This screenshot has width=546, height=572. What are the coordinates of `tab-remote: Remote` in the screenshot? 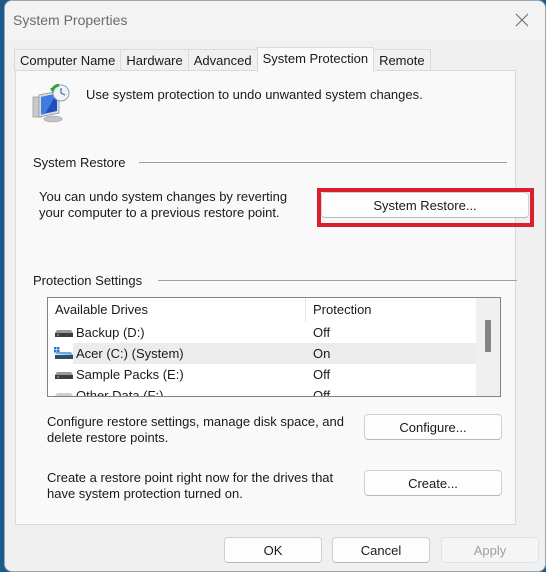 It's located at (402, 60).